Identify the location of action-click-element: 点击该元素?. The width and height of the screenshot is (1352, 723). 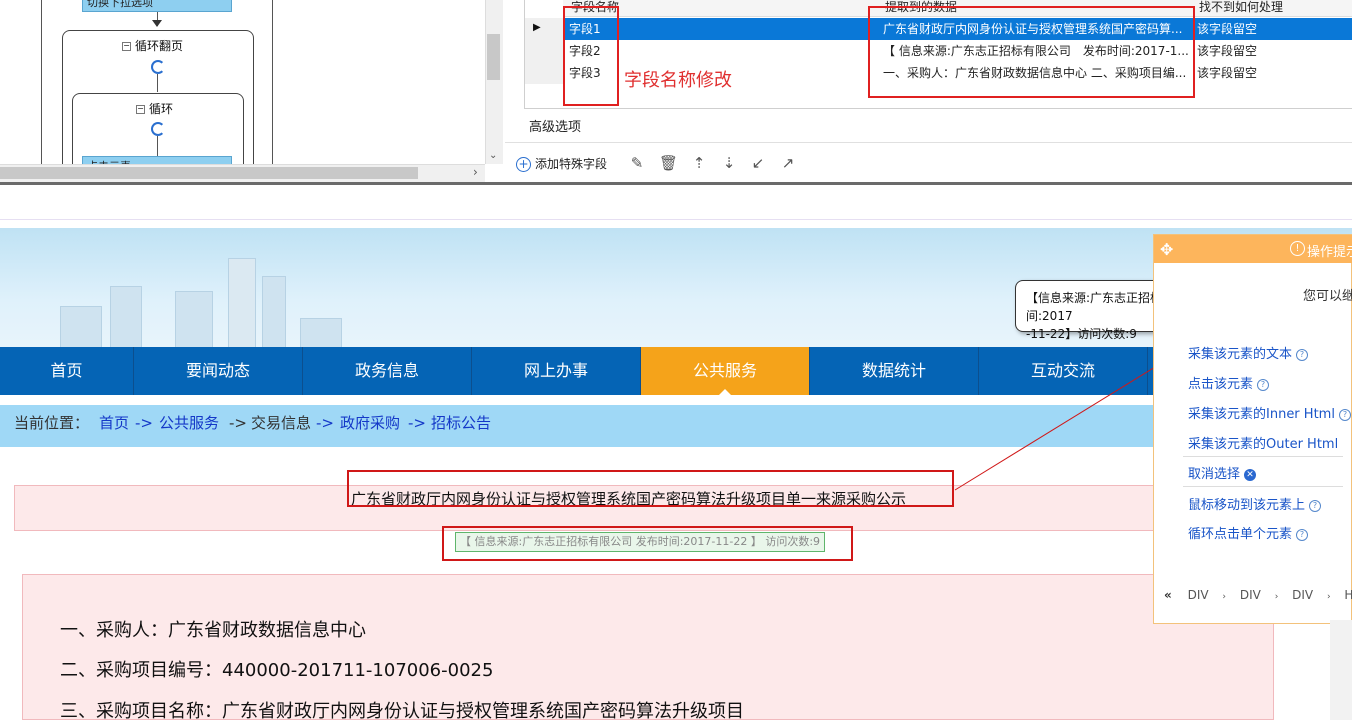
(1229, 382).